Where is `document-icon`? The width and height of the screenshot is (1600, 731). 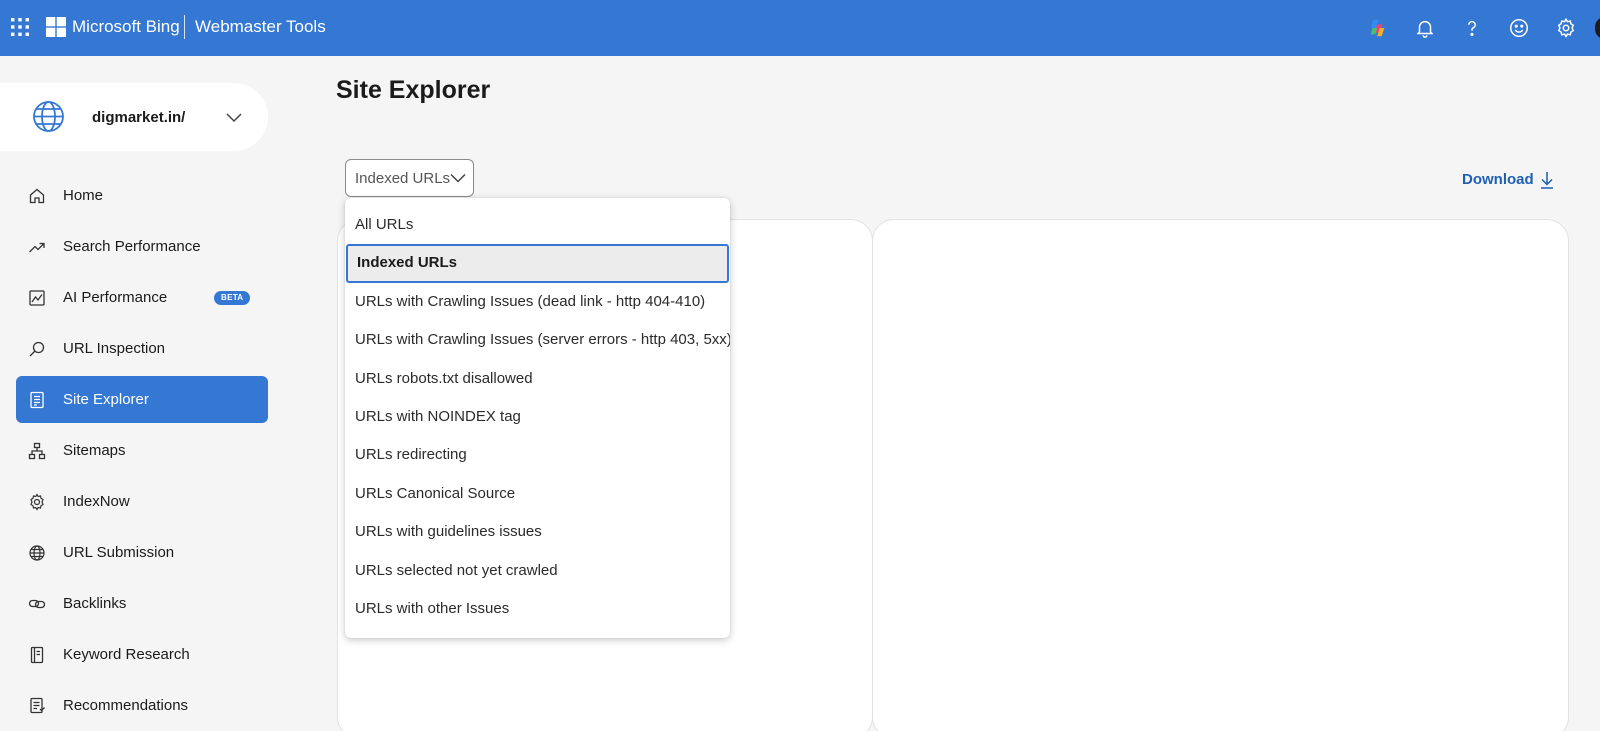
document-icon is located at coordinates (37, 400).